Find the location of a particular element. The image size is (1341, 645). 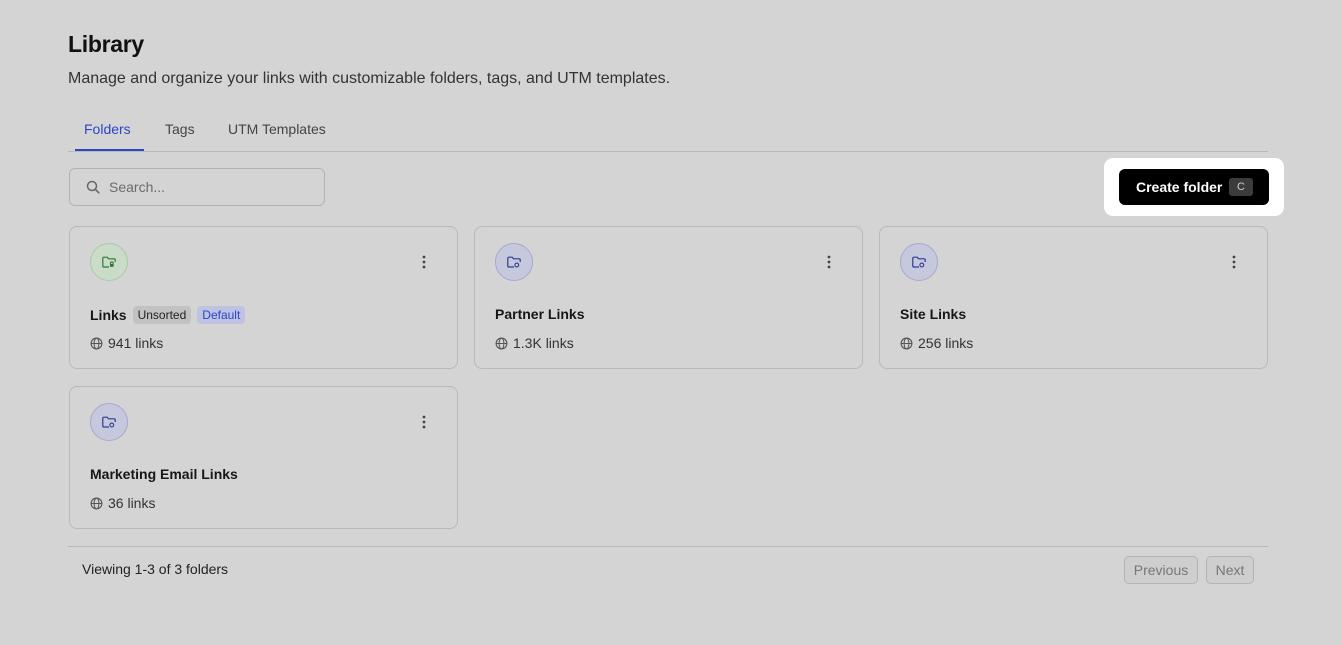

folder-lock-icon is located at coordinates (109, 262).